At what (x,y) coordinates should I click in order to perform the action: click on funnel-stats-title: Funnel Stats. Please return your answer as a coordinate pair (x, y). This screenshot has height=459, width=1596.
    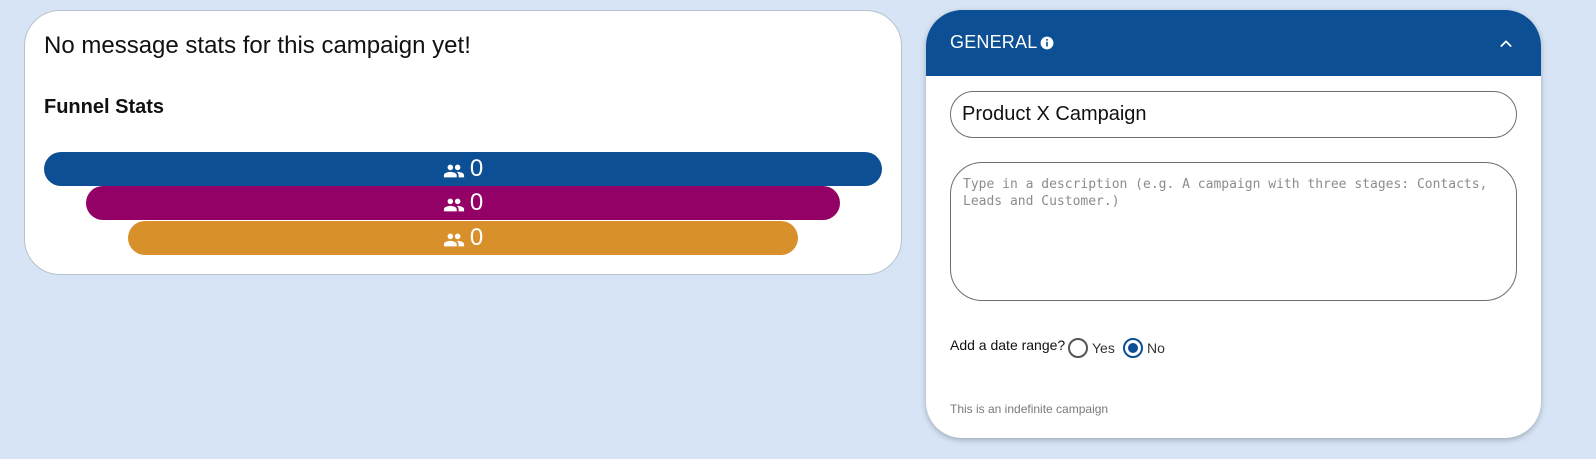
    Looking at the image, I should click on (104, 107).